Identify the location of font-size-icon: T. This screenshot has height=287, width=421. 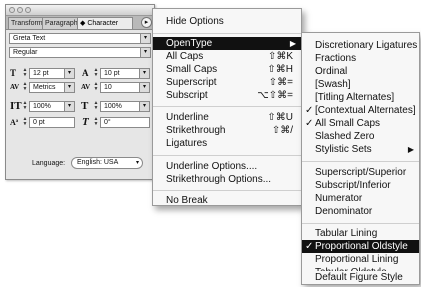
(13, 73).